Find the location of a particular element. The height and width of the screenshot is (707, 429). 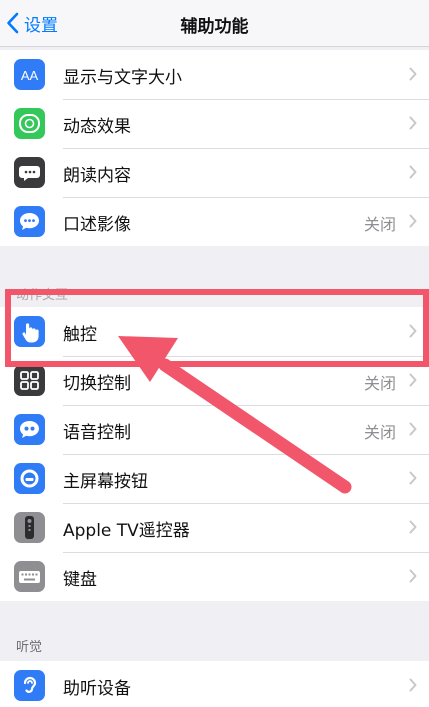

section-header-interaction: 动作交互 is located at coordinates (42, 295).